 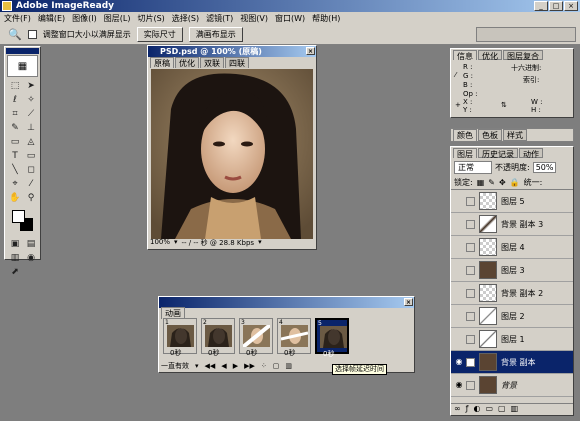 I want to click on menu-edit: 编辑(E), so click(x=51, y=18).